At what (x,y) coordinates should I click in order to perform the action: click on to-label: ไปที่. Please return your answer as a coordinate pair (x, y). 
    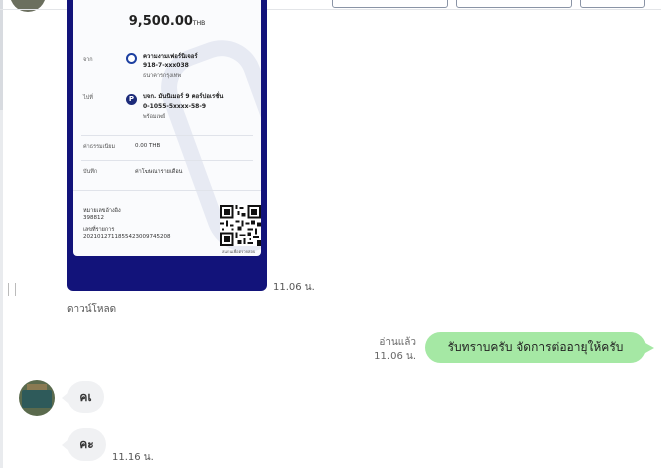
    Looking at the image, I should click on (88, 98).